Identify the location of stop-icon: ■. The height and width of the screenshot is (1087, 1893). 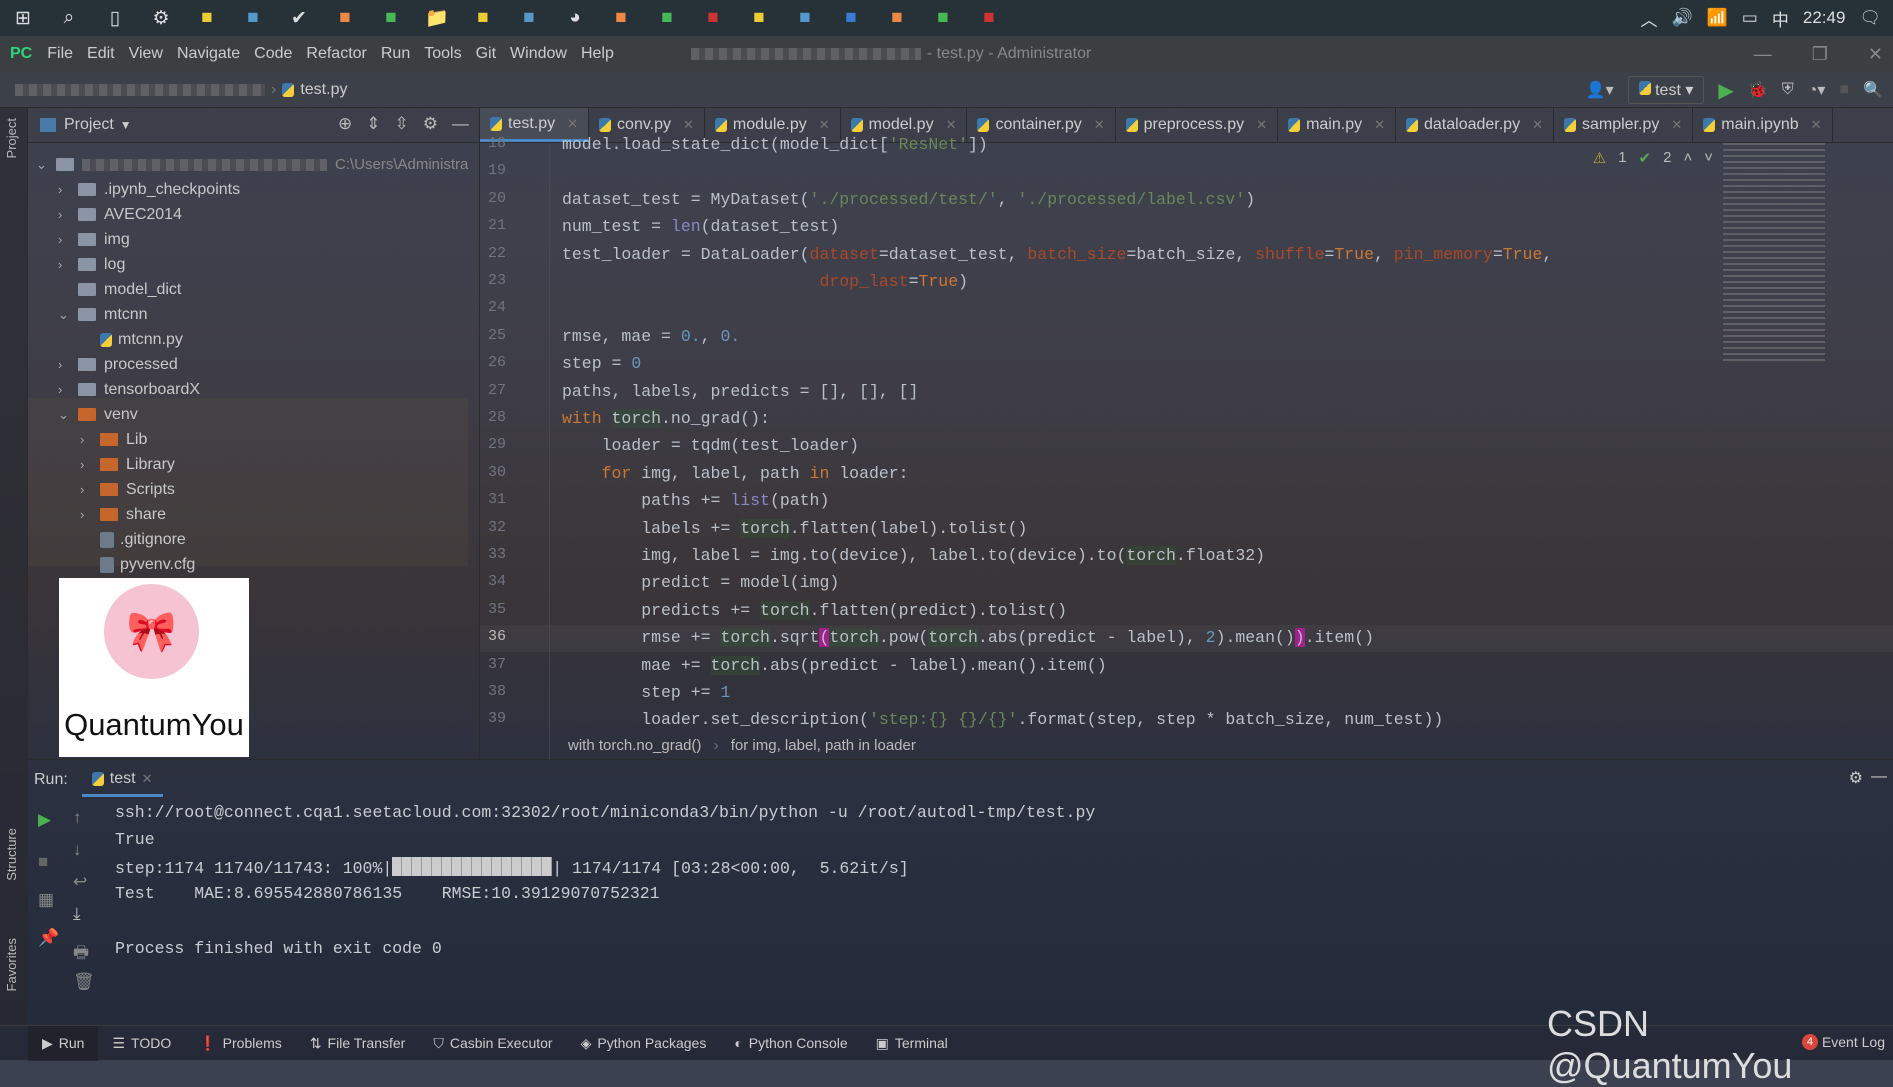
(43, 862).